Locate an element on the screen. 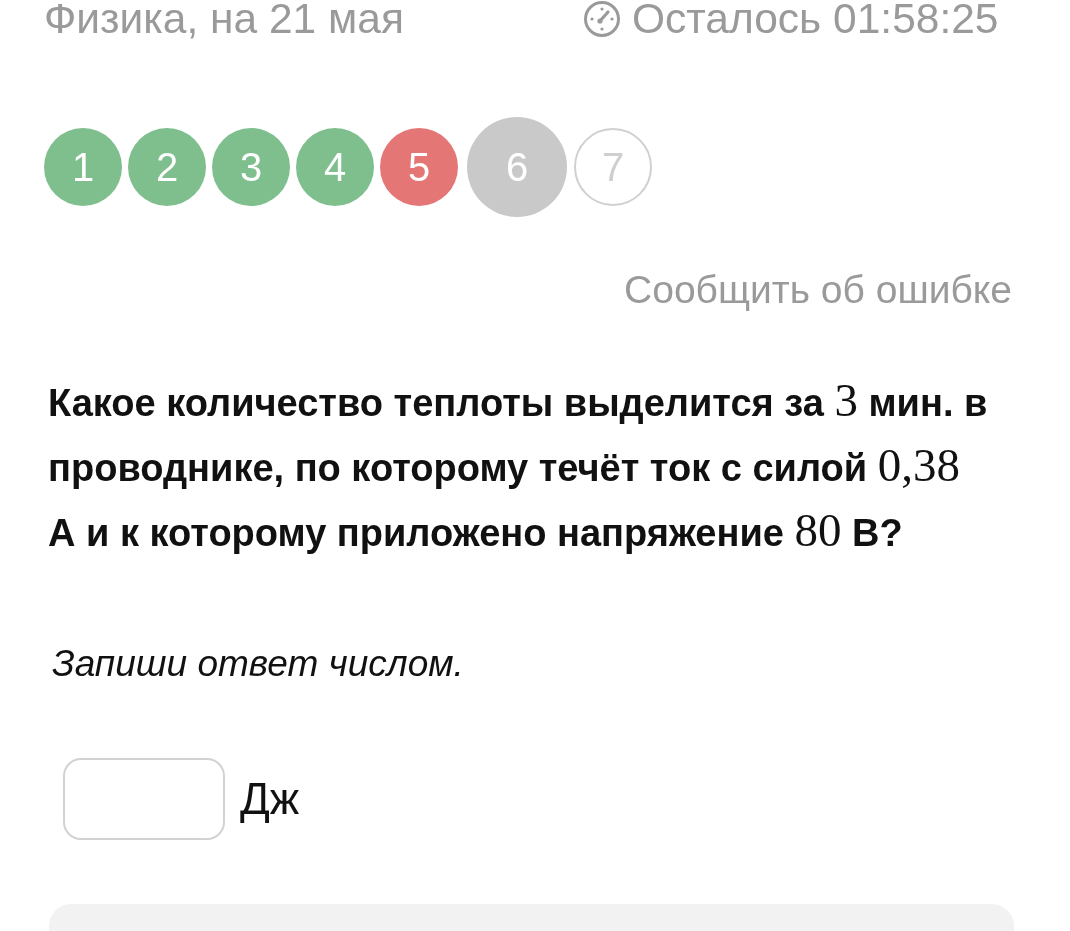 Image resolution: width=1070 pixels, height=931 pixels. time-remaining: Осталось 01:58:25 is located at coordinates (815, 20).